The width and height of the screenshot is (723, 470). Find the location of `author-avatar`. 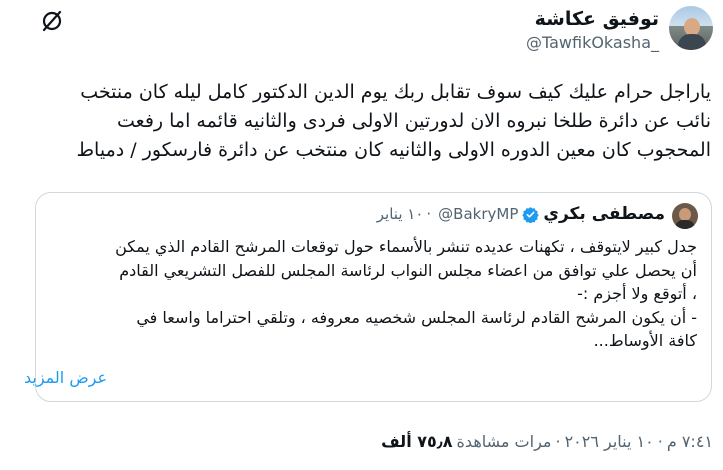

author-avatar is located at coordinates (691, 28).